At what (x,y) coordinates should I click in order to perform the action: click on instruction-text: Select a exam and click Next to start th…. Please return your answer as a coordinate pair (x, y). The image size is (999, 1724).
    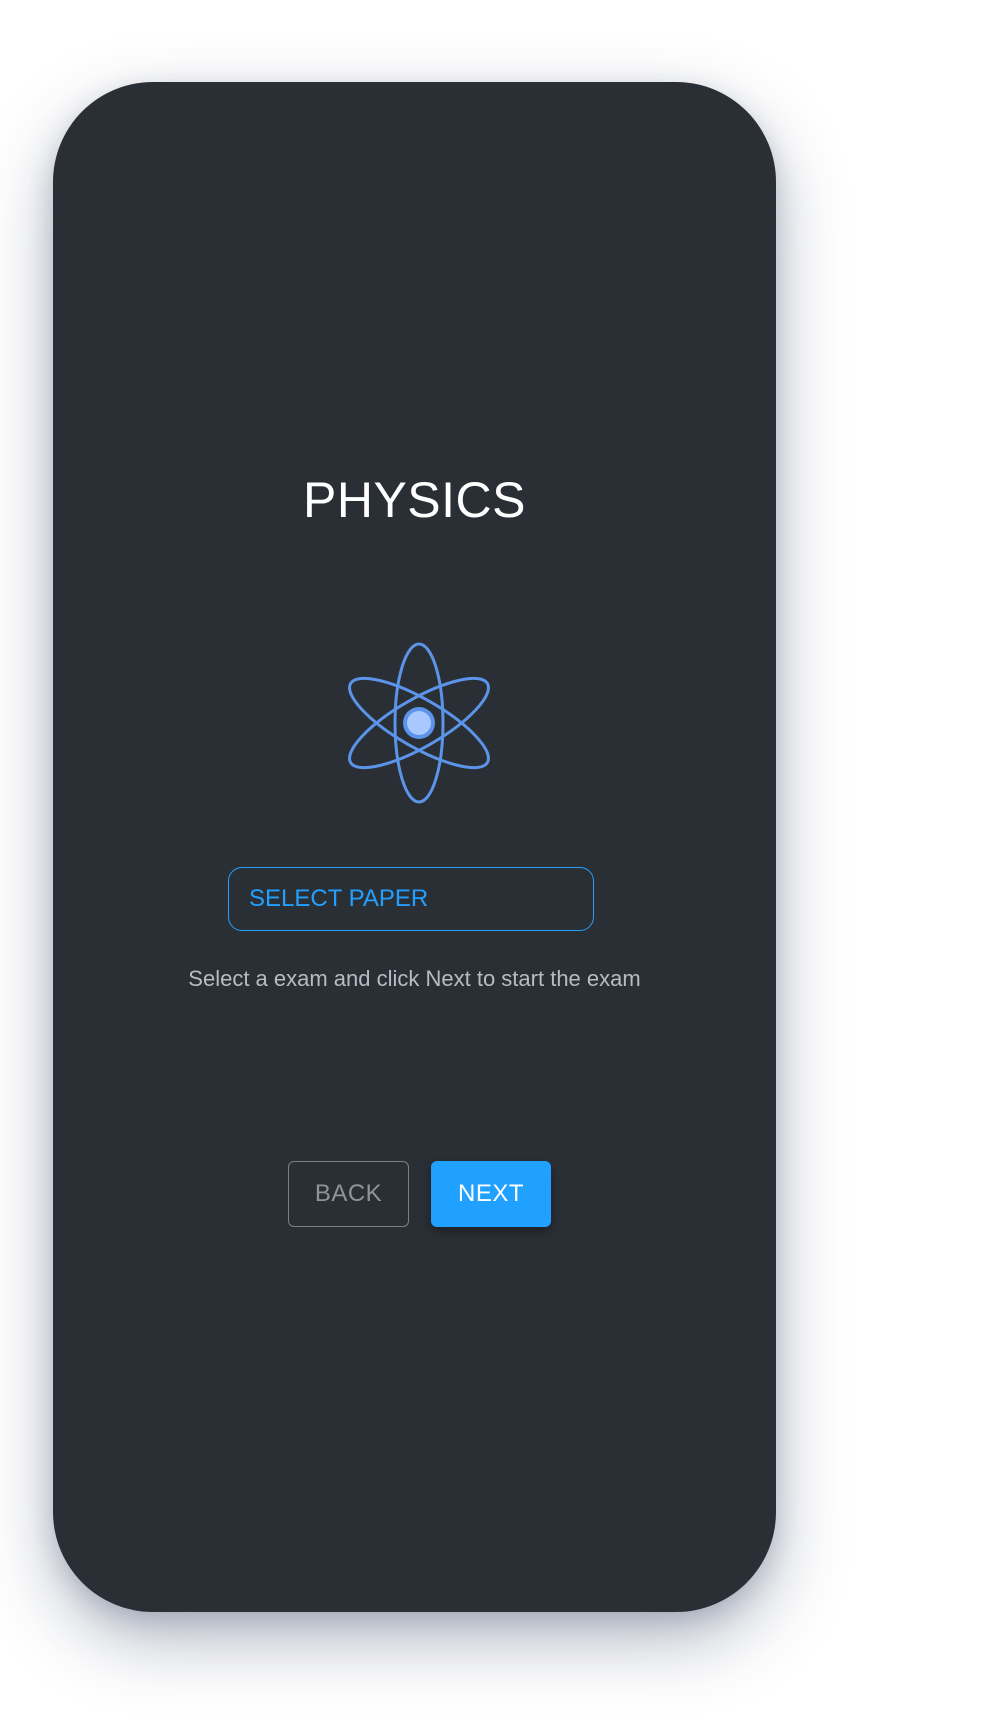
    Looking at the image, I should click on (414, 978).